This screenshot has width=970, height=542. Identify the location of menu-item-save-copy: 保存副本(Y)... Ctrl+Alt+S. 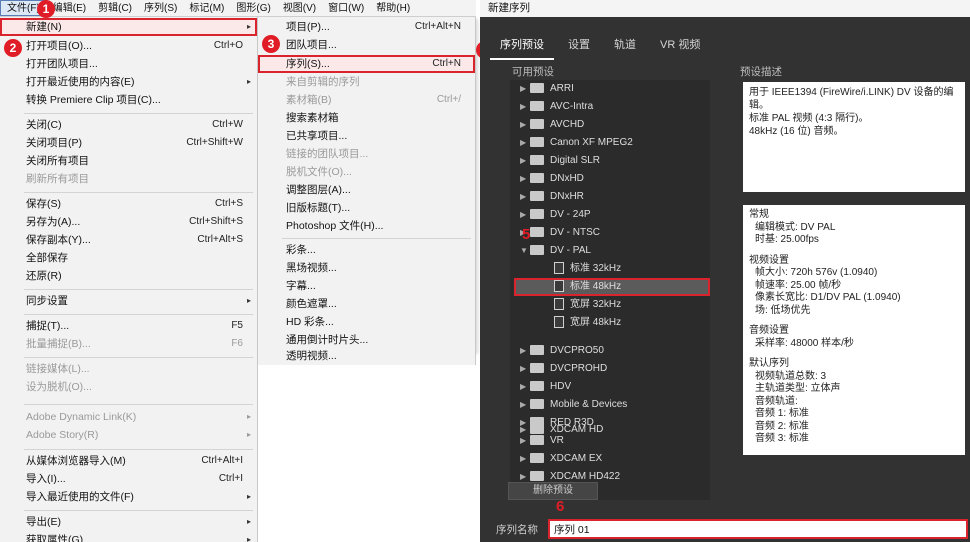
(128, 240).